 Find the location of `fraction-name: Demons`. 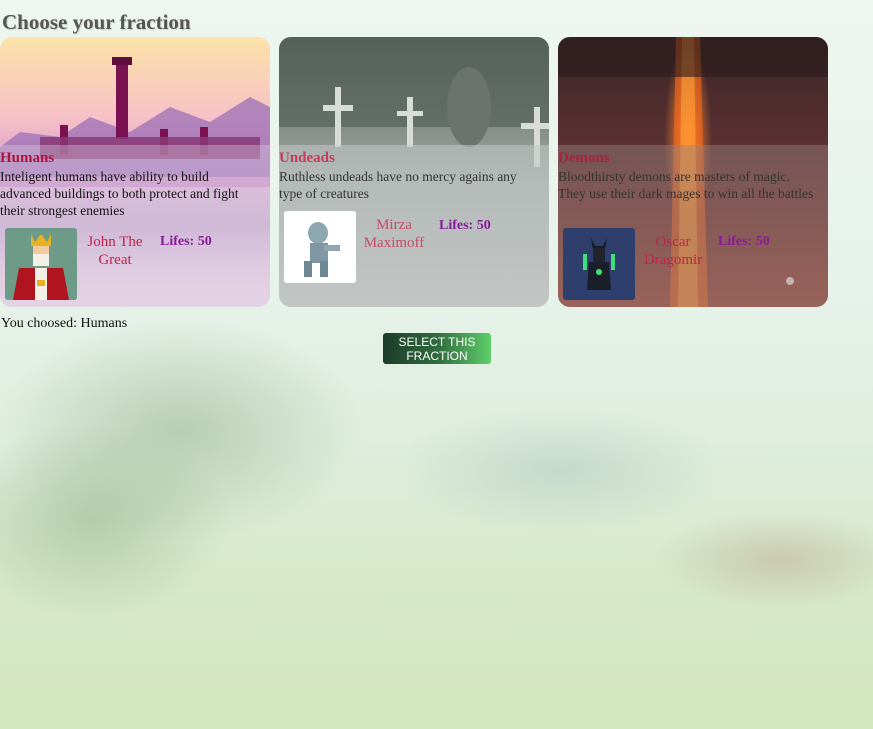

fraction-name: Demons is located at coordinates (584, 158).